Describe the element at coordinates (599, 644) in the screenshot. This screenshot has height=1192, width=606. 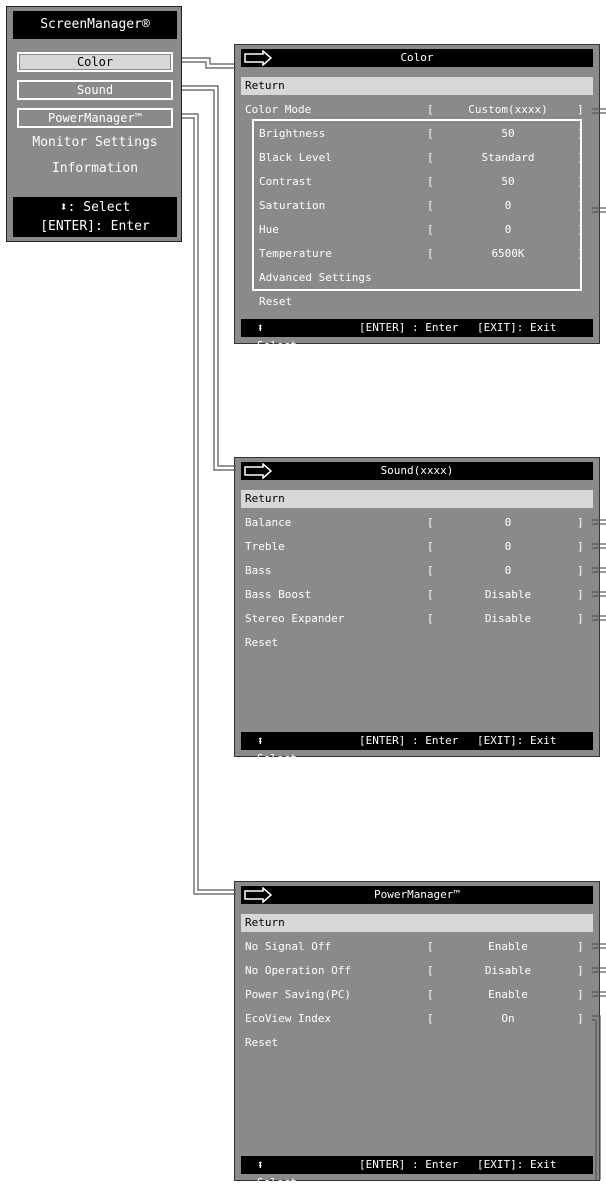
I see `right-callout-ticks` at that location.